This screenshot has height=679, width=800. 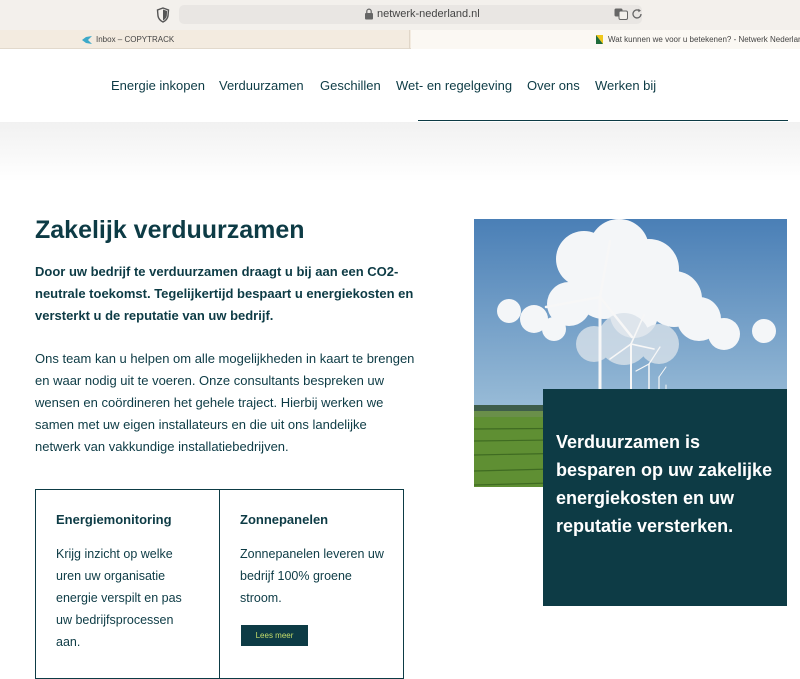 What do you see at coordinates (369, 14) in the screenshot?
I see `lock-icon` at bounding box center [369, 14].